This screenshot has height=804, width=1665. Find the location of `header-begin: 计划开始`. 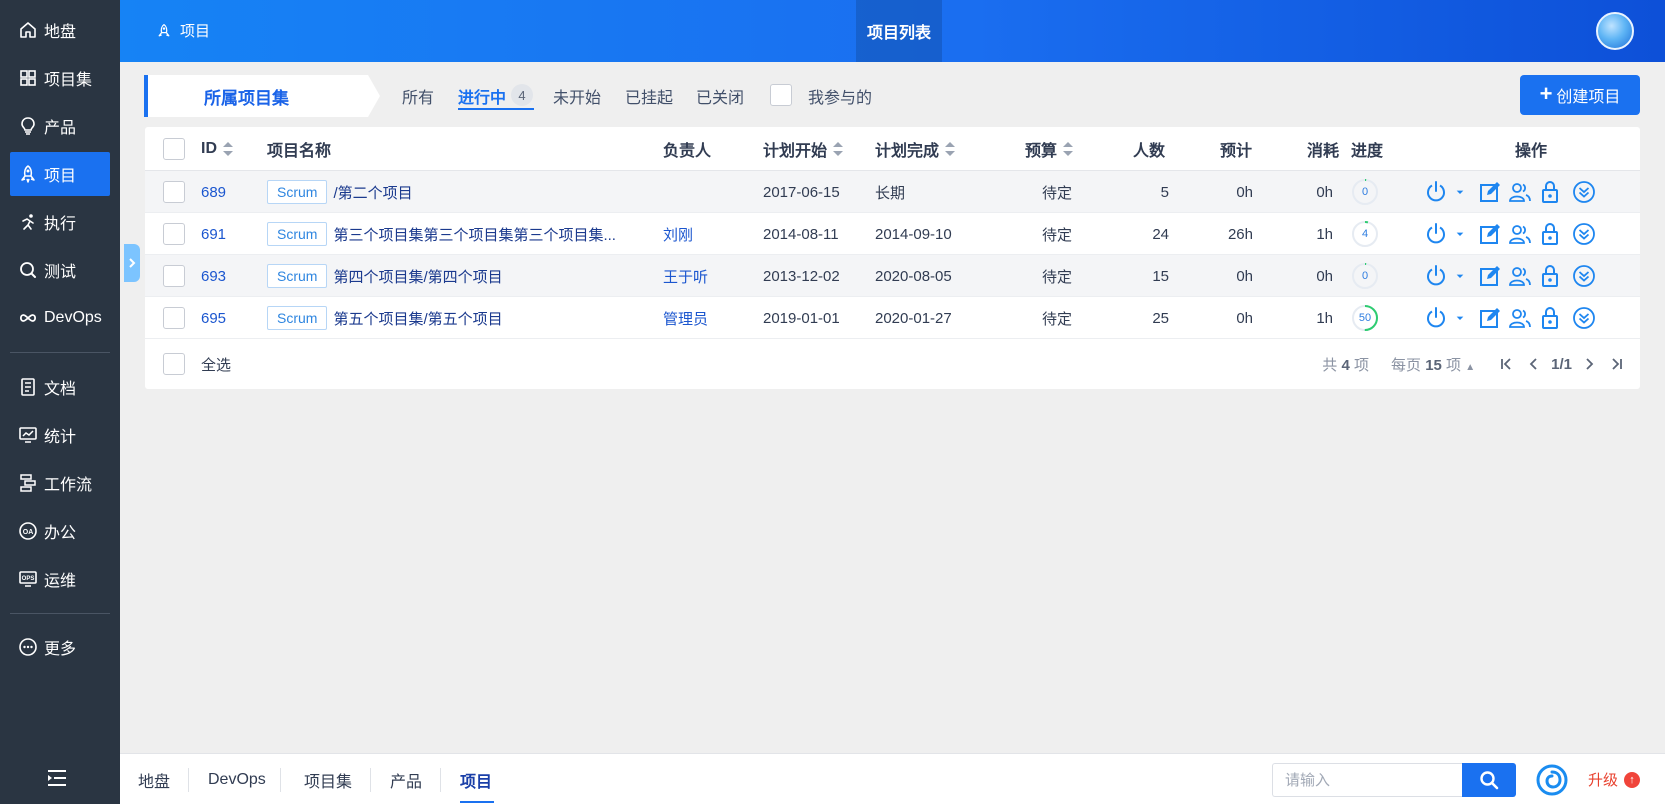

header-begin: 计划开始 is located at coordinates (803, 149).